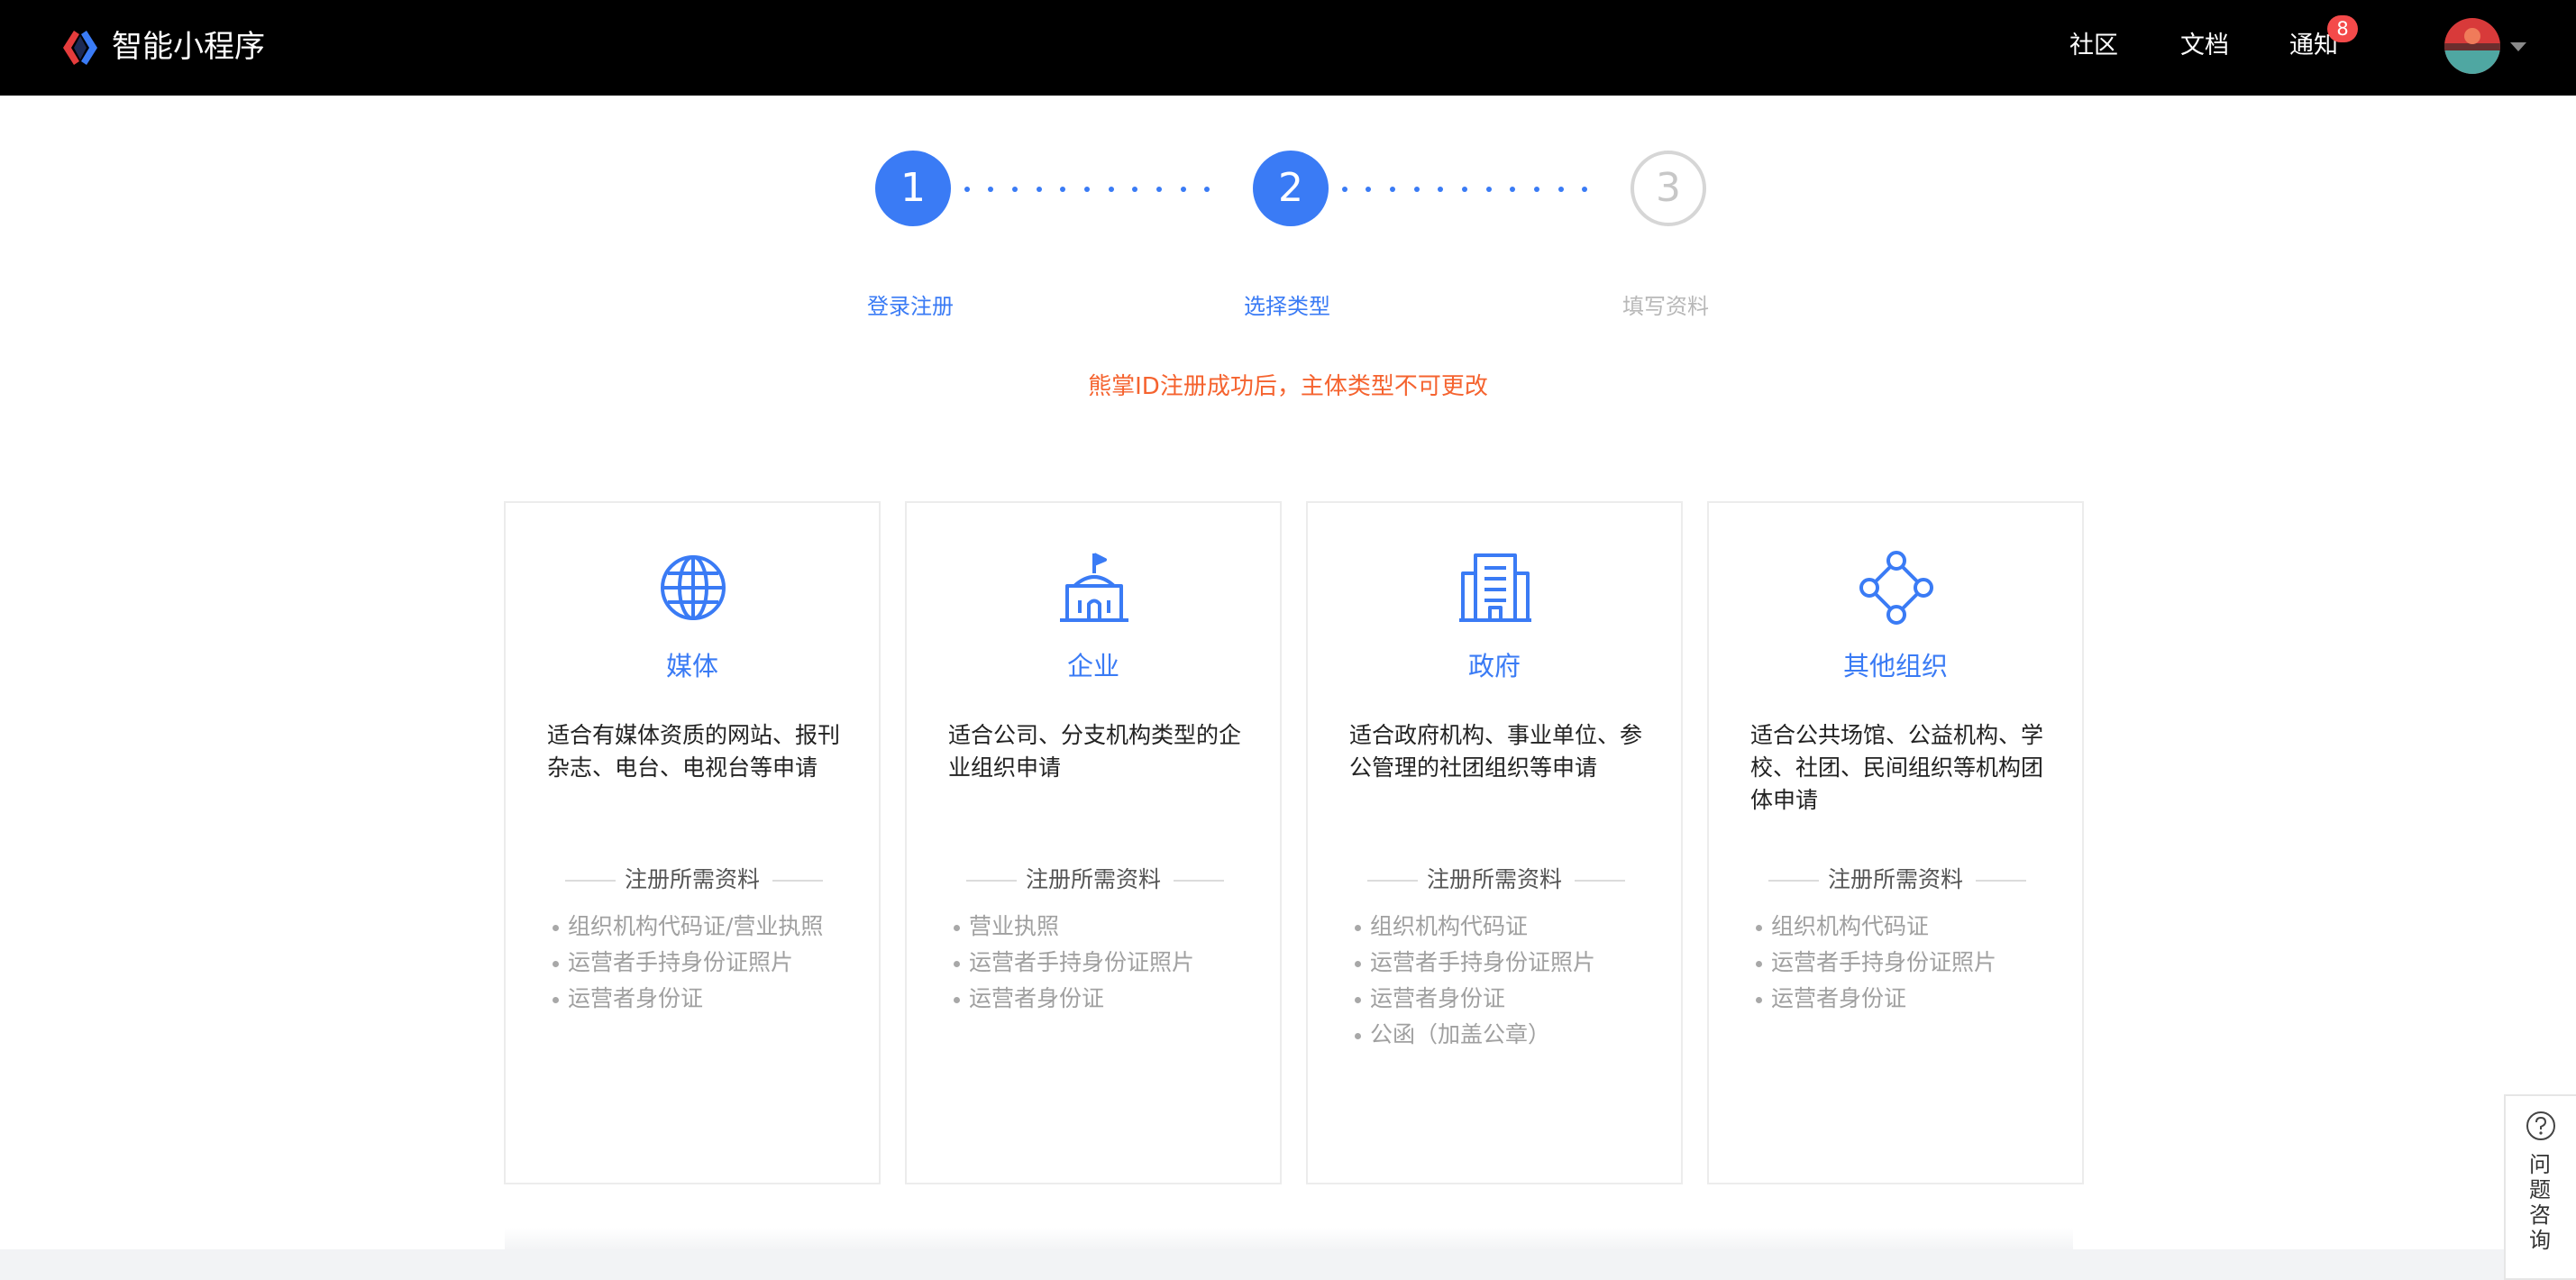 The height and width of the screenshot is (1280, 2576). Describe the element at coordinates (1288, 48) in the screenshot. I see `top-navigation-bar: 智能小程序 社区 文档 通知 8` at that location.